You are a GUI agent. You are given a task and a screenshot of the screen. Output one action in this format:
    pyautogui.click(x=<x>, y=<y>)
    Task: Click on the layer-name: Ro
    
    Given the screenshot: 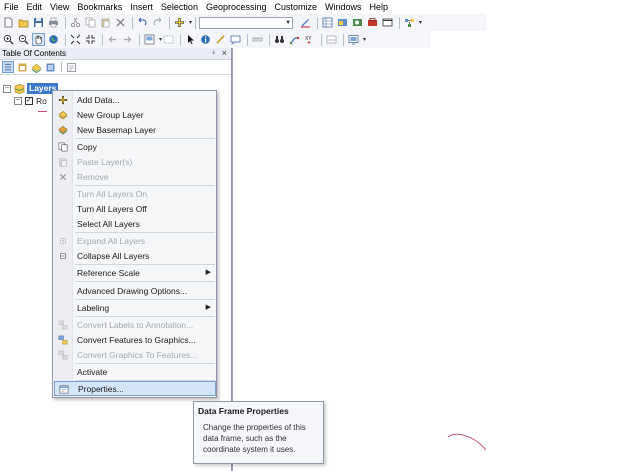 What is the action you would take?
    pyautogui.click(x=41, y=101)
    